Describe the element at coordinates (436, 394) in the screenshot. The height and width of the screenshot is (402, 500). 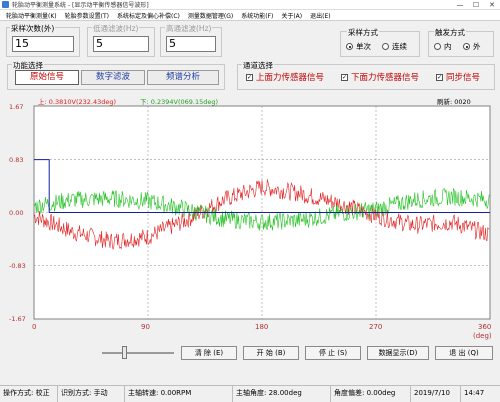
I see `status-date: 2019/7/10` at that location.